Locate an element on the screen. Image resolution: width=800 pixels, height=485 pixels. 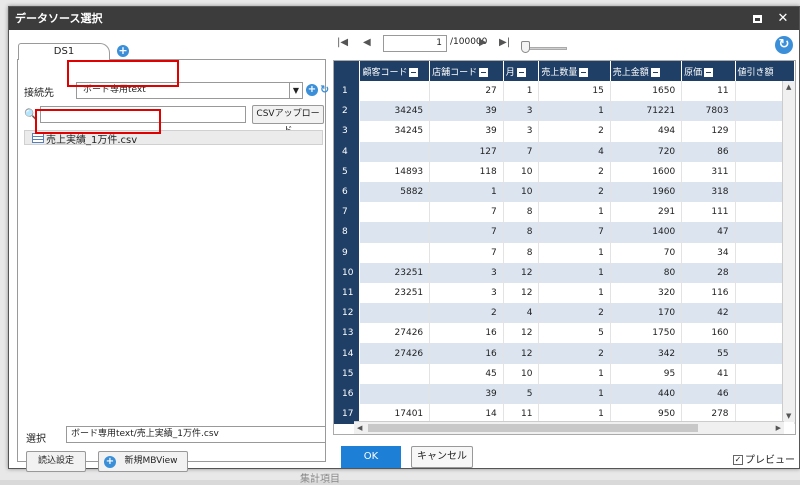
column-header: 原価 is located at coordinates (708, 71).